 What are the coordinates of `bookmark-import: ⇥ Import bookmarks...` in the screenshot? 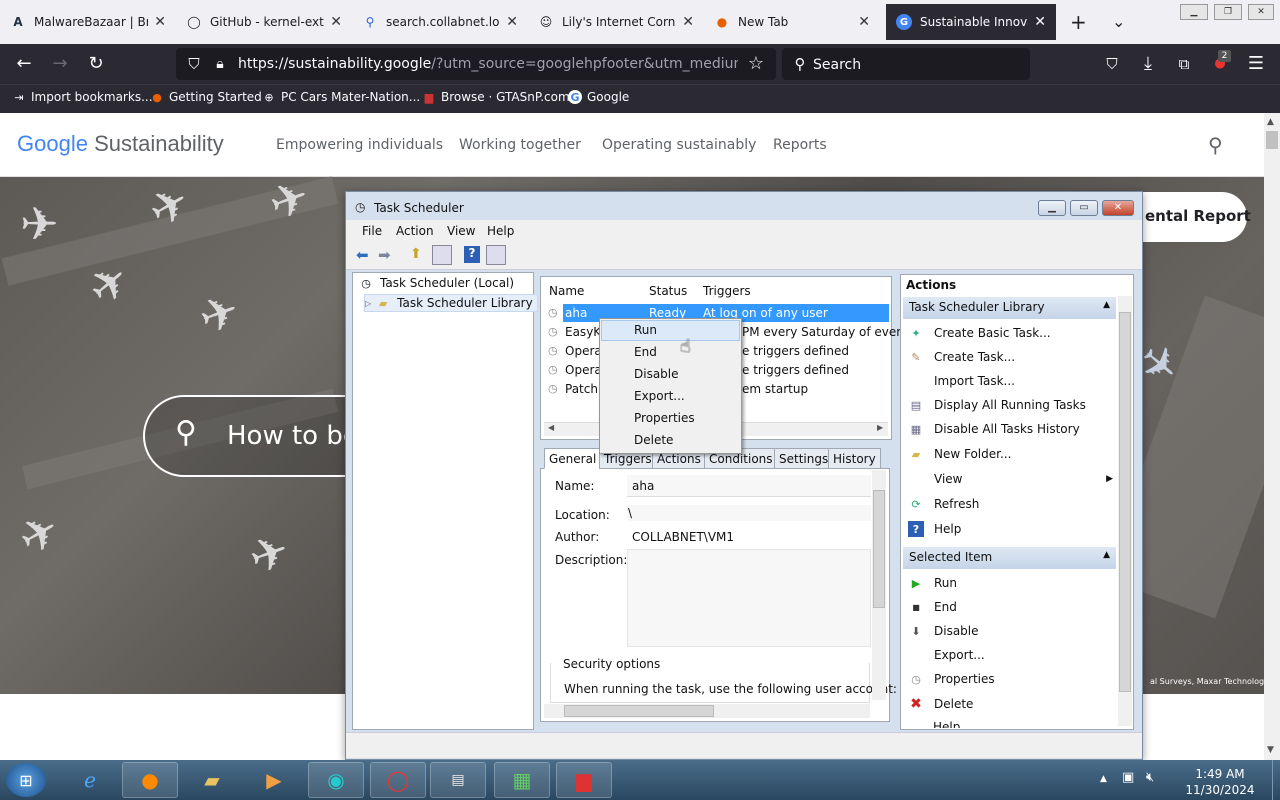 It's located at (82, 97).